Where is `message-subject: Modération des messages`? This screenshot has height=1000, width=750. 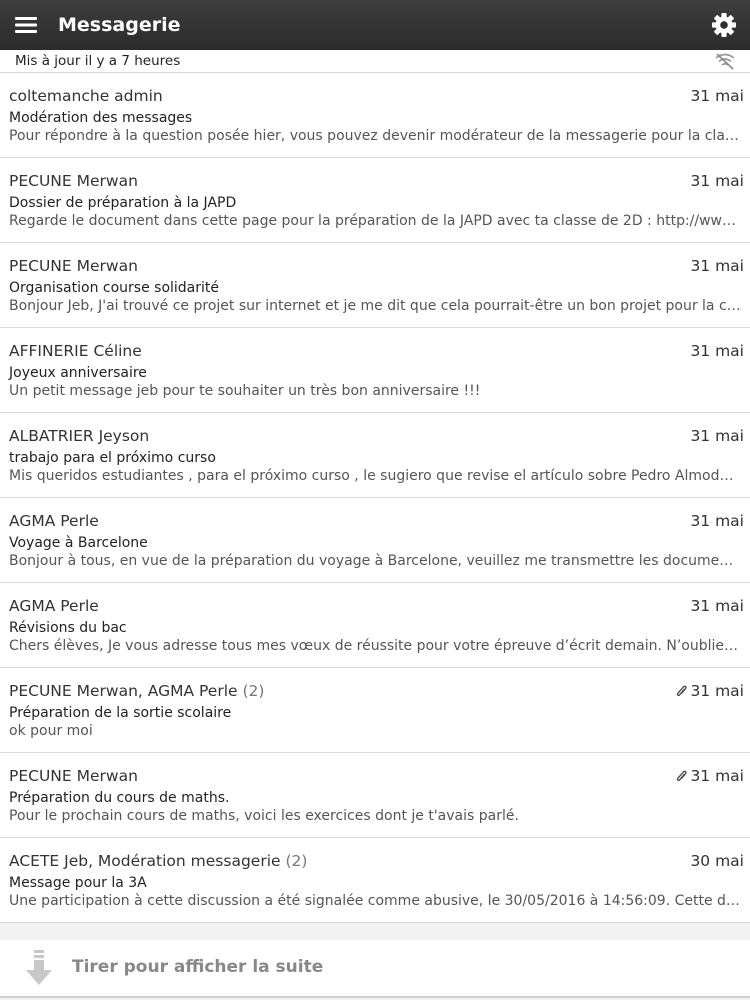
message-subject: Modération des messages is located at coordinates (101, 118).